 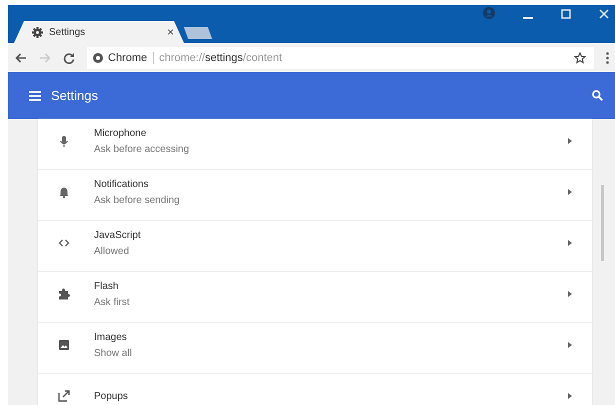 I want to click on bell-icon, so click(x=64, y=192).